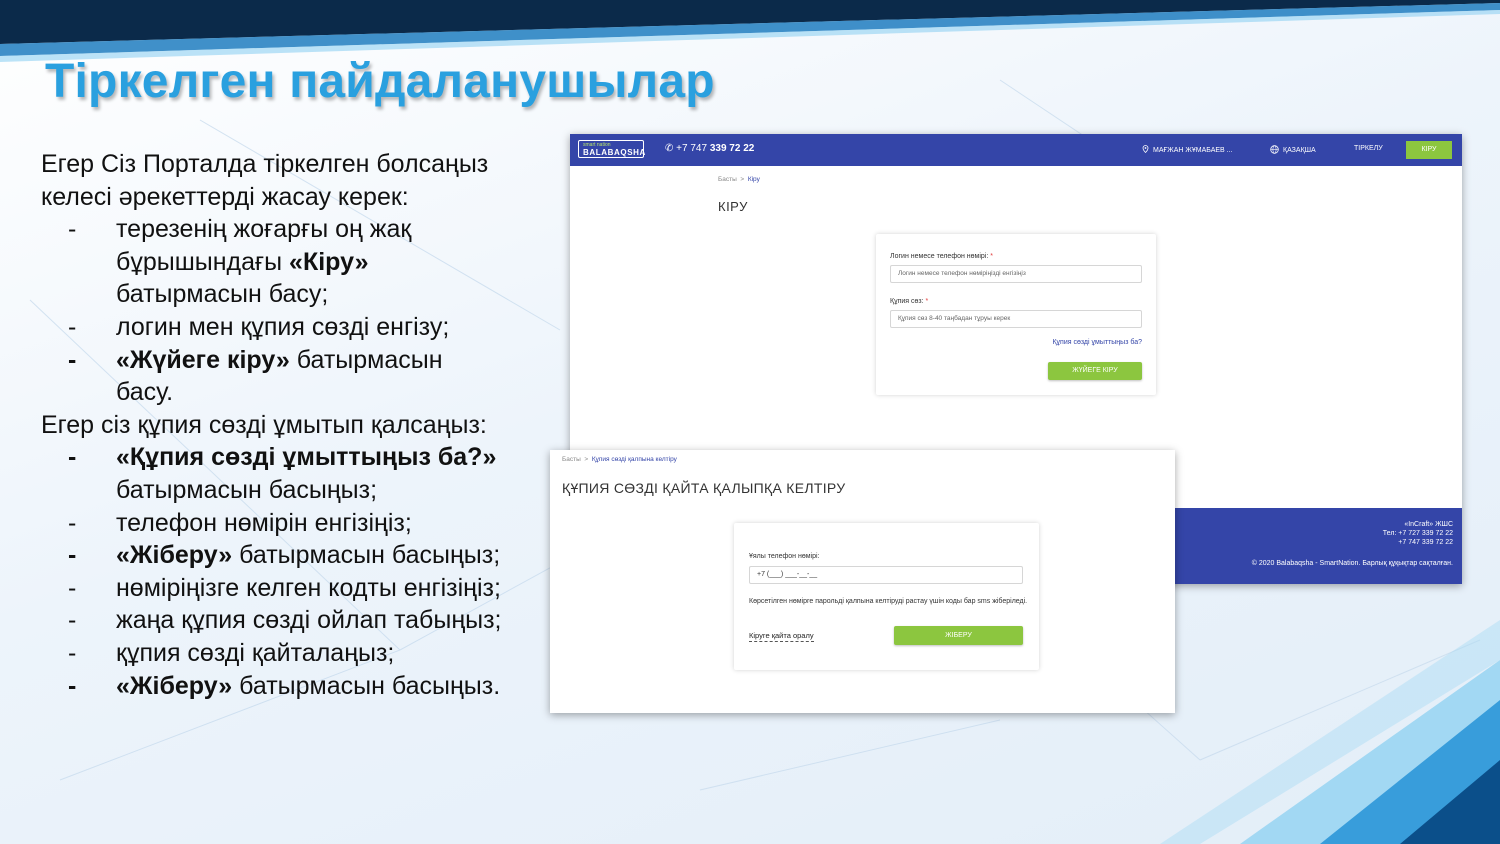  Describe the element at coordinates (1368, 148) in the screenshot. I see `register-link: ТІРКЕЛУ` at that location.